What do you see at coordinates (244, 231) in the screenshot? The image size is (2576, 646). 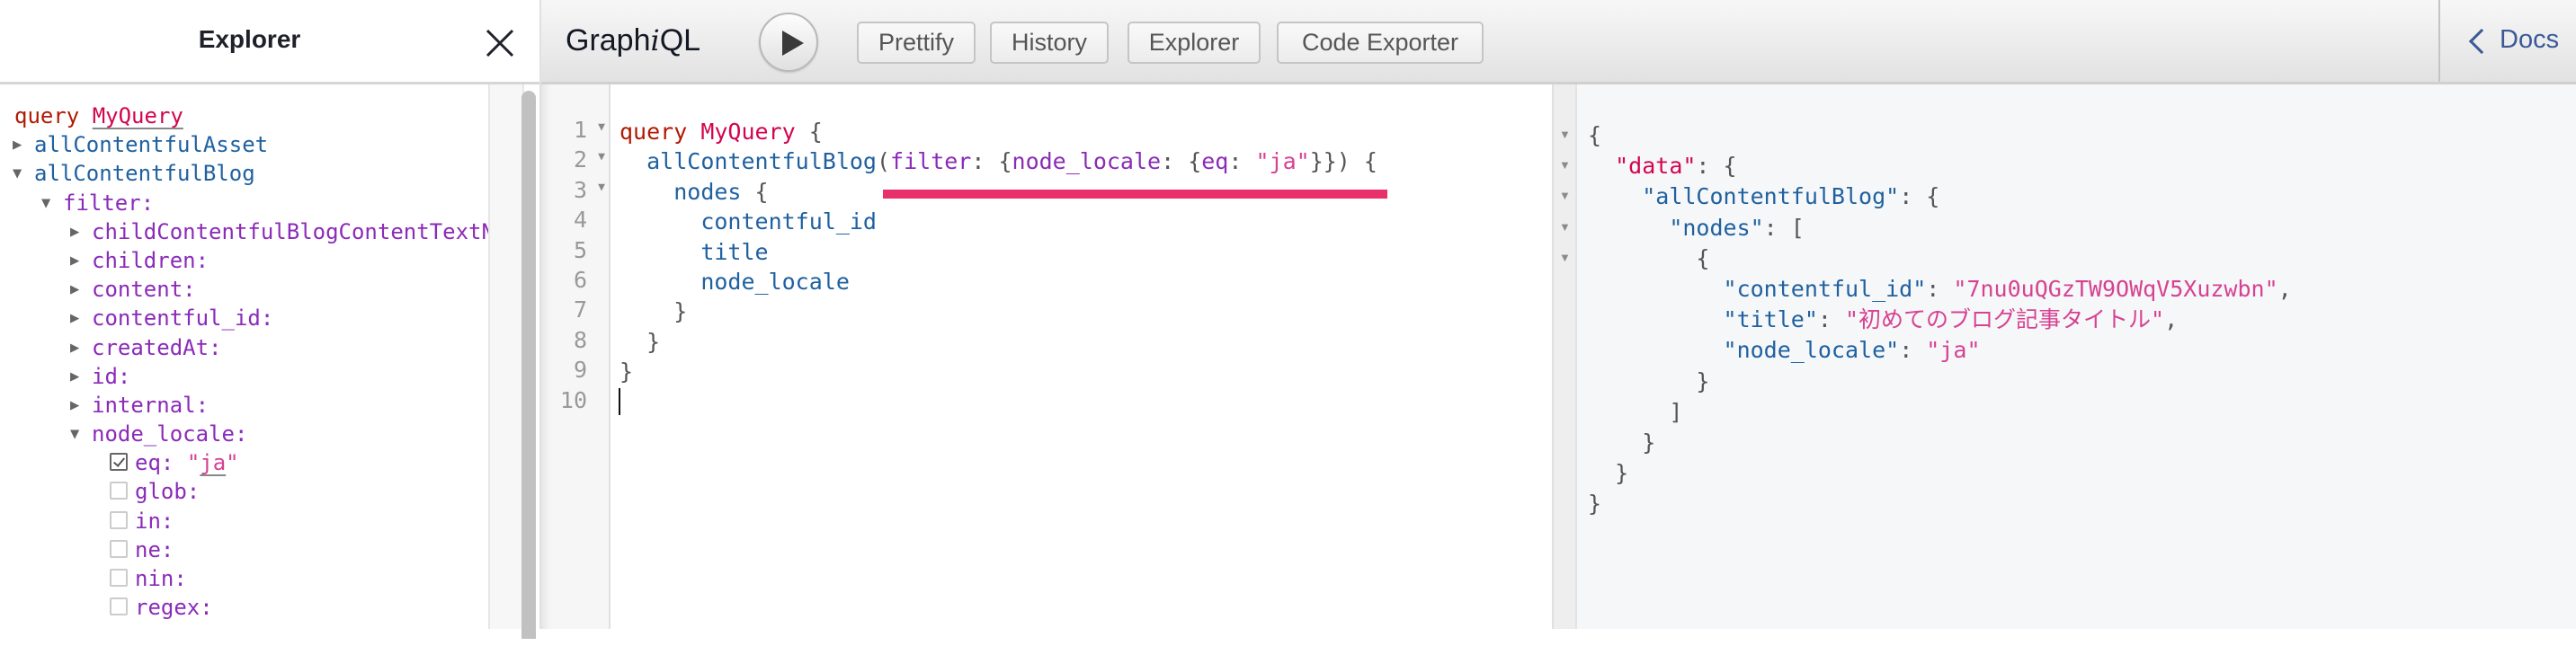 I see `explorer-tree-item: ▶childContentfulBlogContentTextNode:` at bounding box center [244, 231].